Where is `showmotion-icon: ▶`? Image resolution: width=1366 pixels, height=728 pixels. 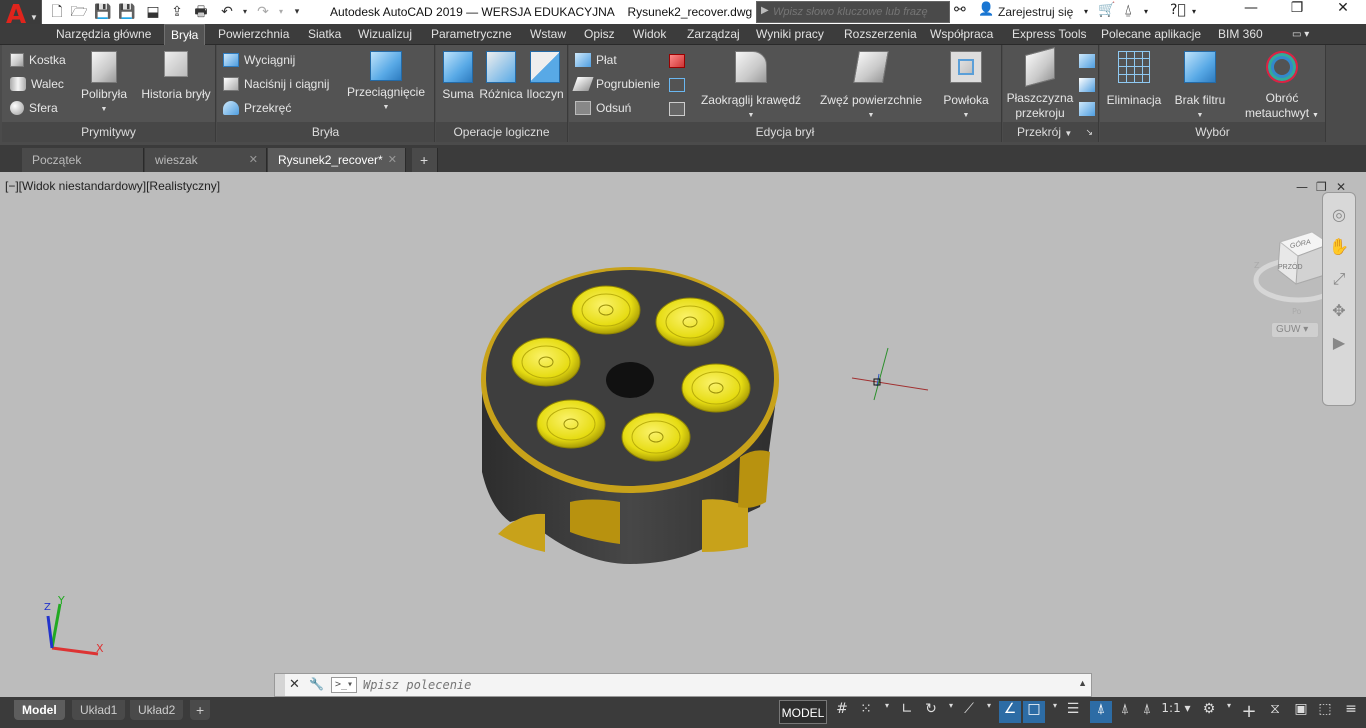 showmotion-icon: ▶ is located at coordinates (1339, 349).